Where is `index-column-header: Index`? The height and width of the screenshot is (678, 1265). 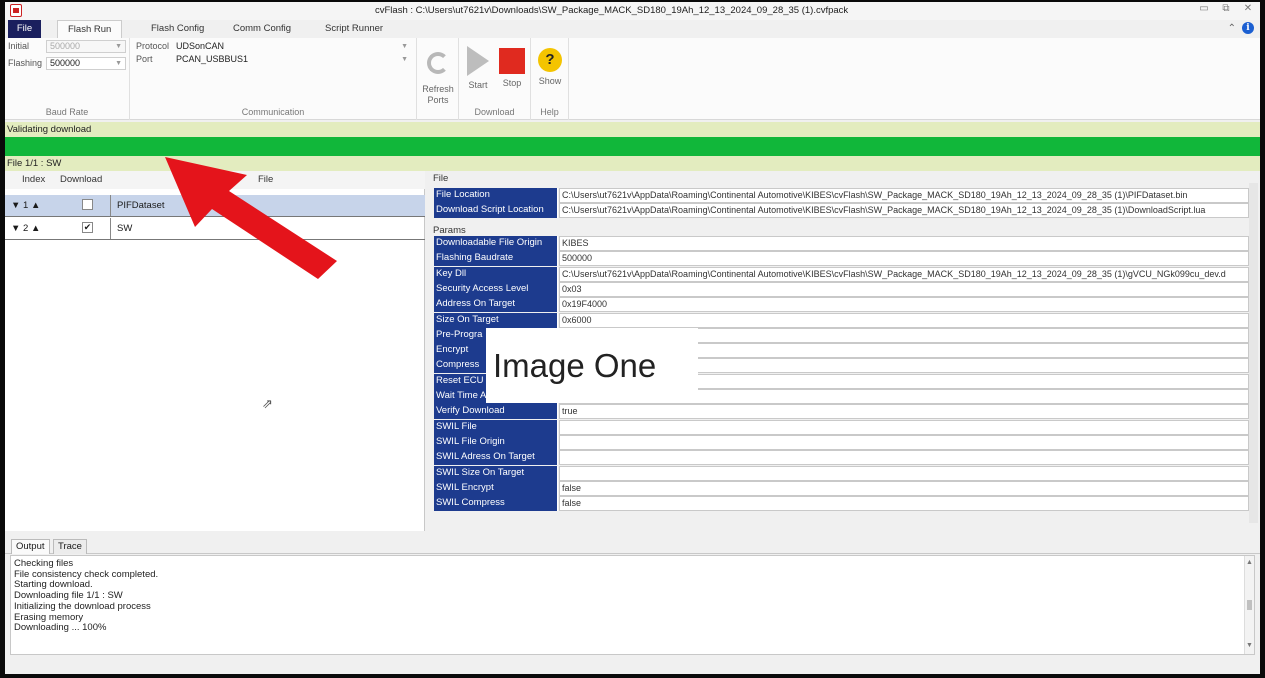
index-column-header: Index is located at coordinates (33, 179).